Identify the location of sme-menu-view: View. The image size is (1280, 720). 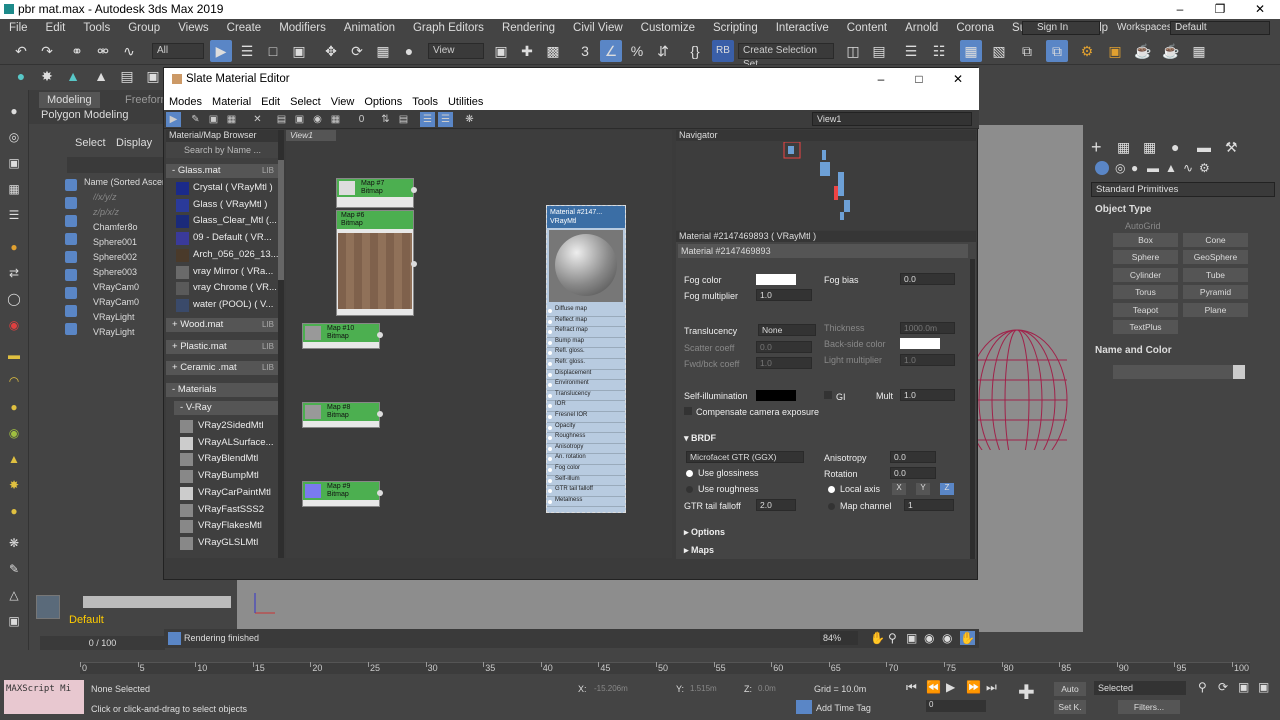
(343, 102).